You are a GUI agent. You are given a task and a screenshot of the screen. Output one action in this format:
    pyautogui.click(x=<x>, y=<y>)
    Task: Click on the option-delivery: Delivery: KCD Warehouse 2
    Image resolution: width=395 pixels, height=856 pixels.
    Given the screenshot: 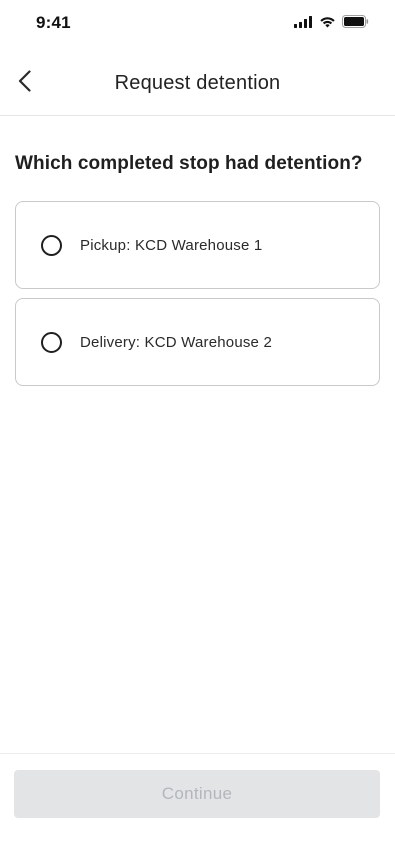 What is the action you would take?
    pyautogui.click(x=197, y=342)
    